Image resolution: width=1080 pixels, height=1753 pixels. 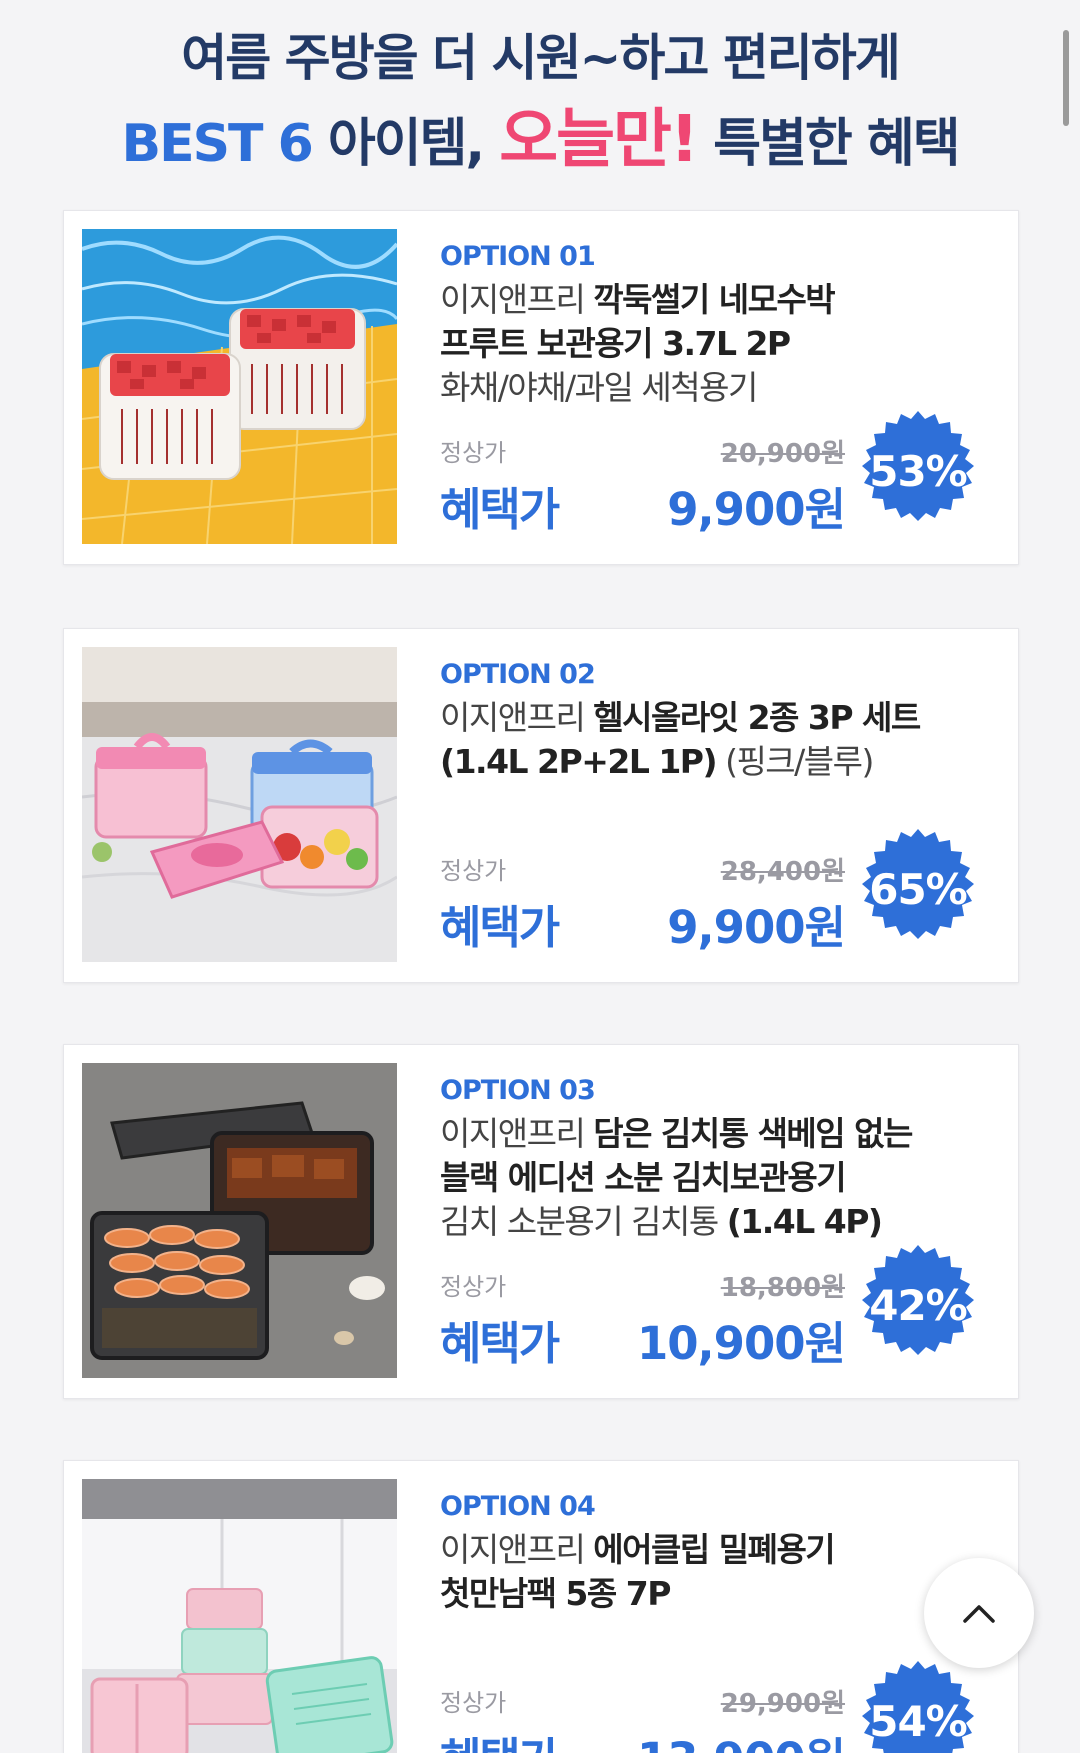 I want to click on product-subtitle: 김치 소분용기 김치통, so click(x=583, y=1221).